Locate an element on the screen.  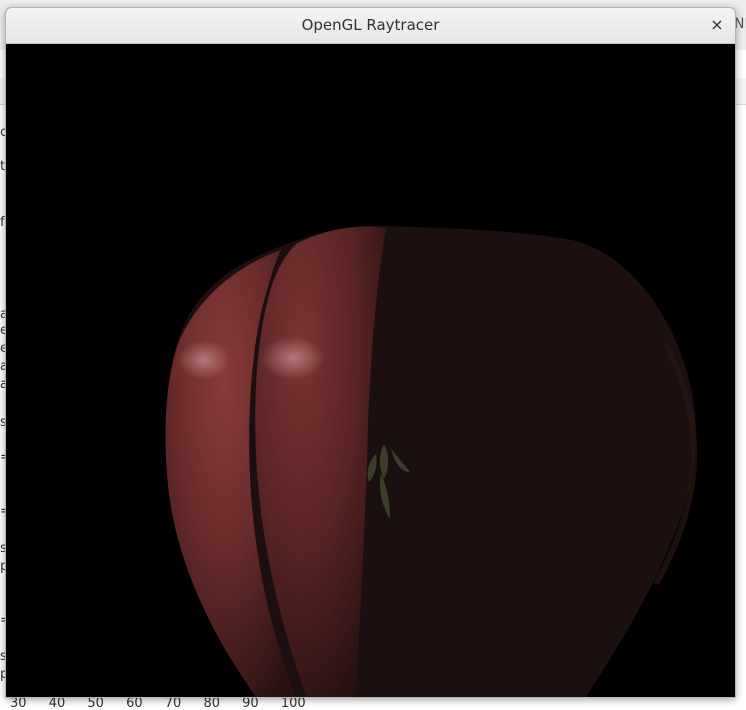
background-axis-ticks: 30 40 50 60 70 80 90 100 is located at coordinates (220, 703).